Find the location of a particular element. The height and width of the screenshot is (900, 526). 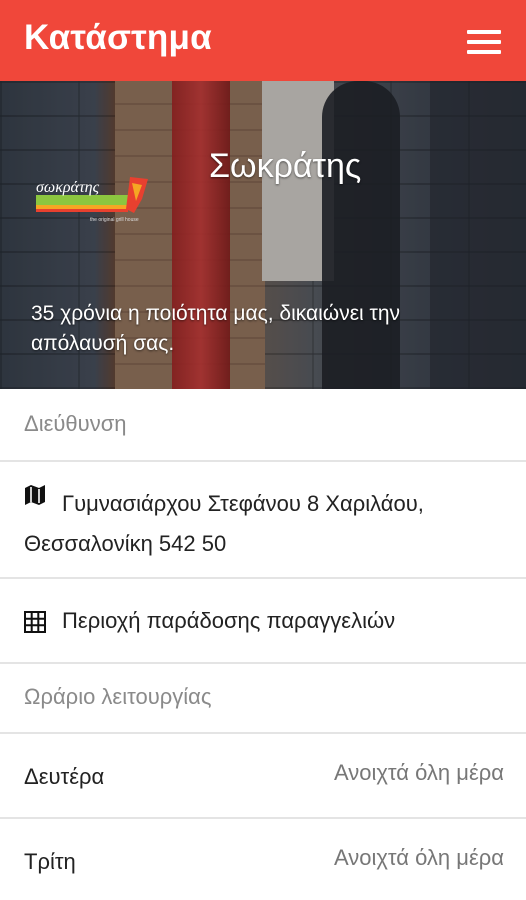

store-name: Σωκράτης is located at coordinates (285, 166).